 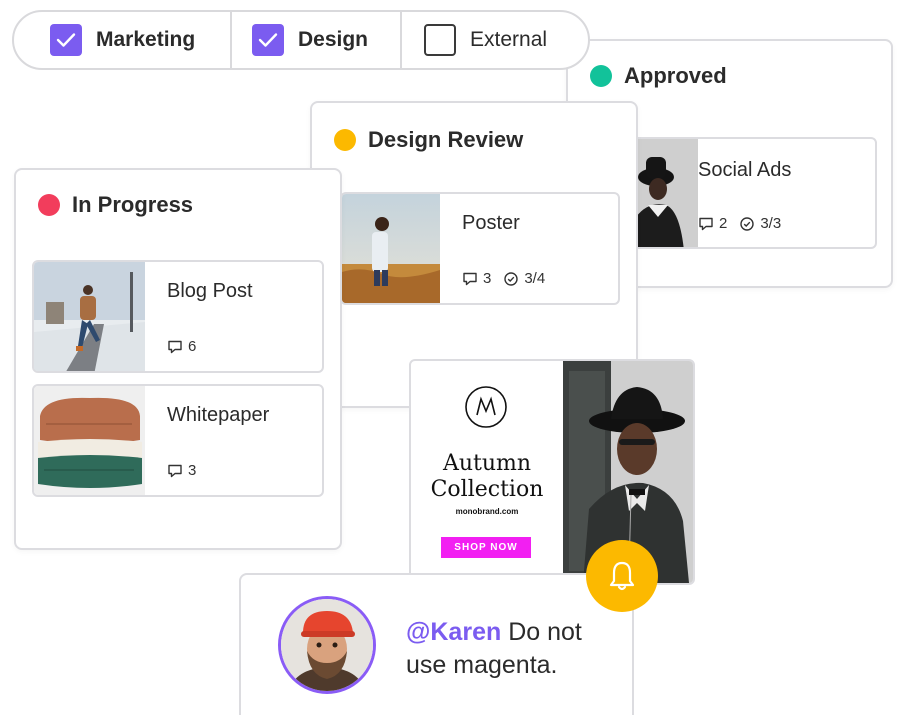 I want to click on ad-site-url: monobrand.com, so click(x=487, y=511).